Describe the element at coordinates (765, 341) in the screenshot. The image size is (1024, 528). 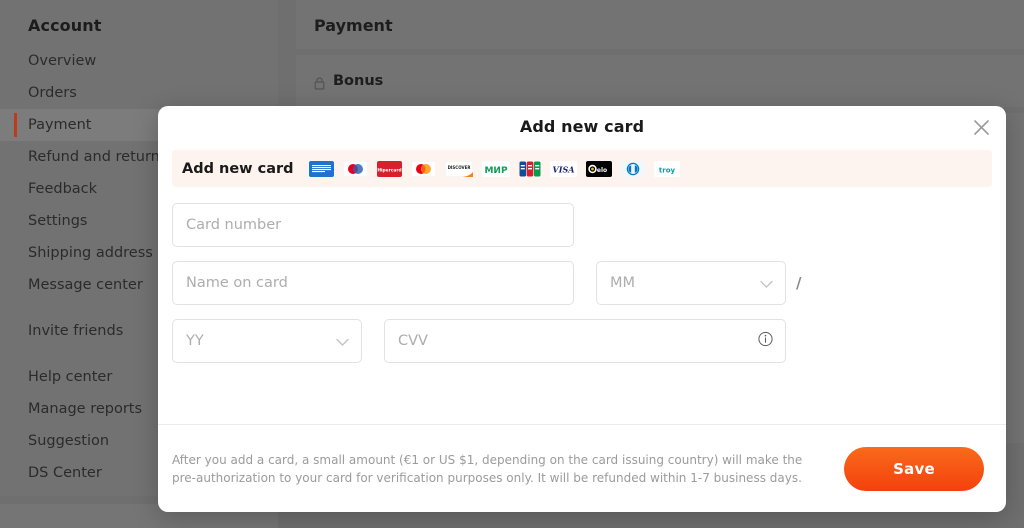
I see `info-icon` at that location.